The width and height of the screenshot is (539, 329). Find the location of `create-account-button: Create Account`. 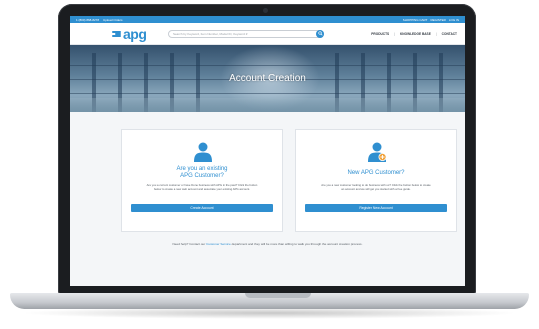

create-account-button: Create Account is located at coordinates (202, 208).